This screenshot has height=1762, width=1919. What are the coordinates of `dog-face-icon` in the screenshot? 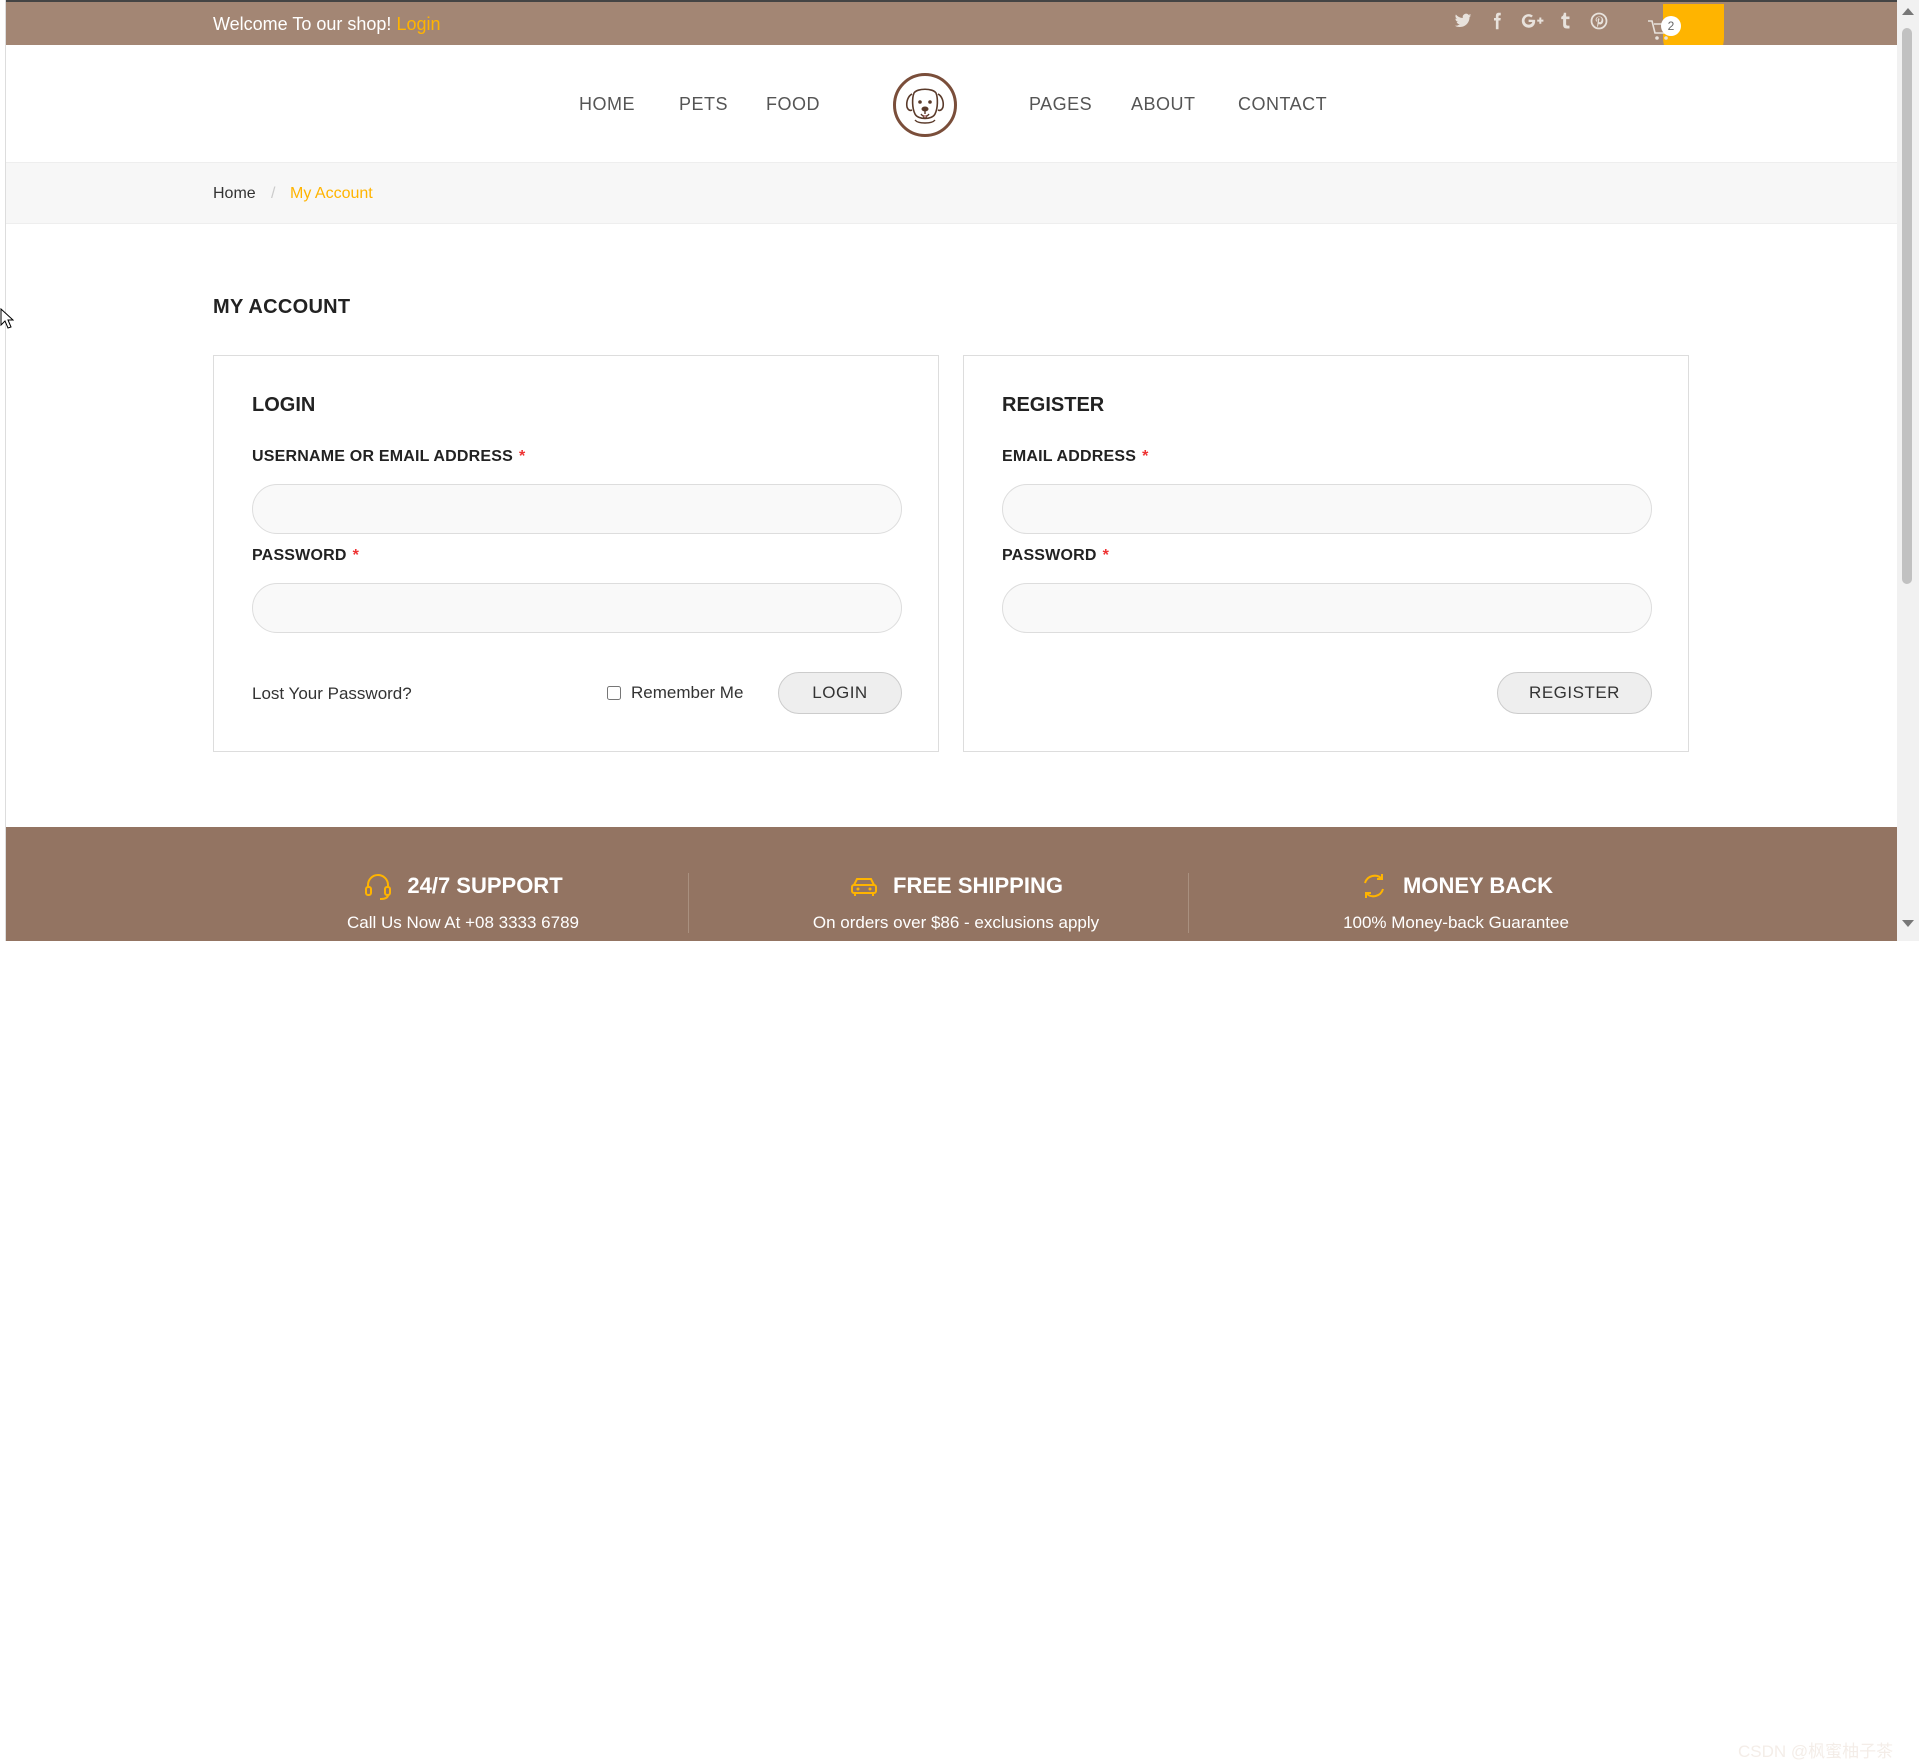 It's located at (925, 106).